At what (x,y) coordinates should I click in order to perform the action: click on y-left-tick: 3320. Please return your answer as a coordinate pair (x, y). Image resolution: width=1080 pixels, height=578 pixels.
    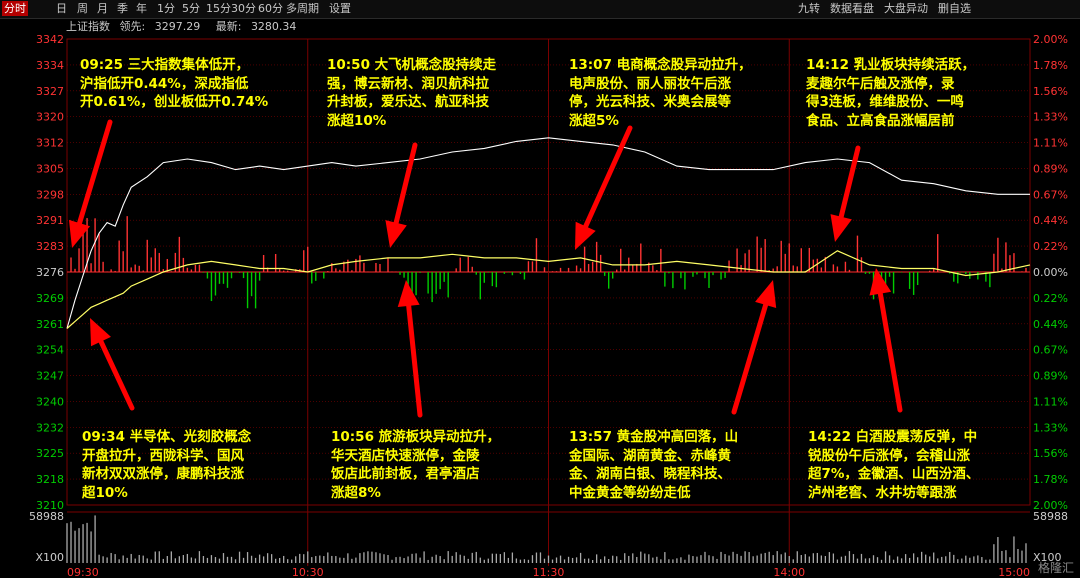
    Looking at the image, I should click on (50, 117).